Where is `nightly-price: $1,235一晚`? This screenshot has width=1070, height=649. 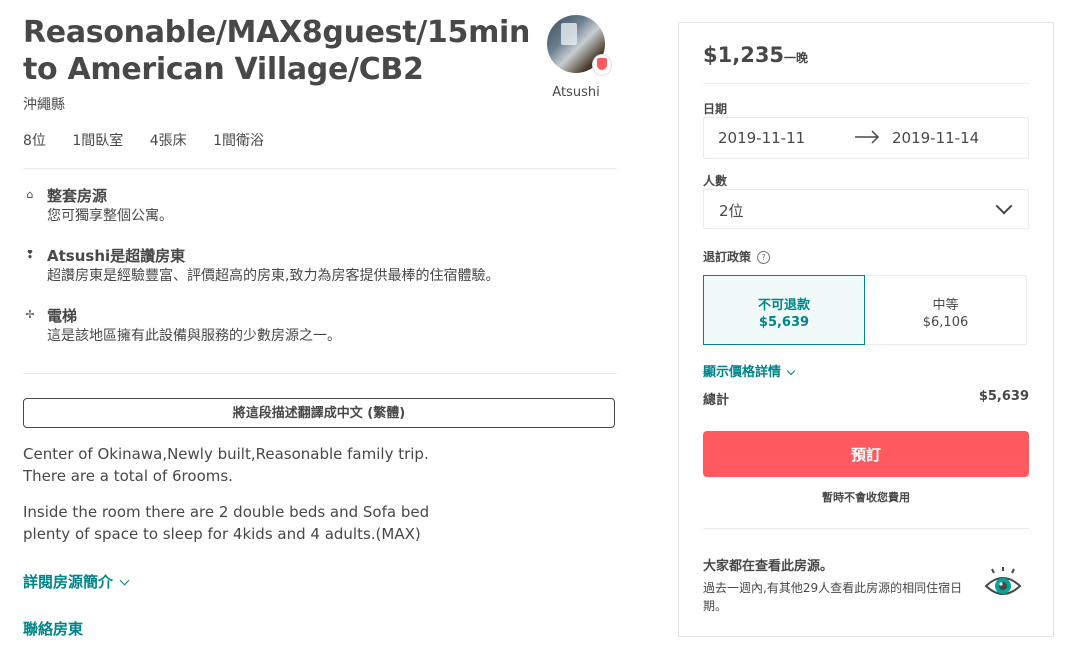
nightly-price: $1,235一晚 is located at coordinates (755, 55).